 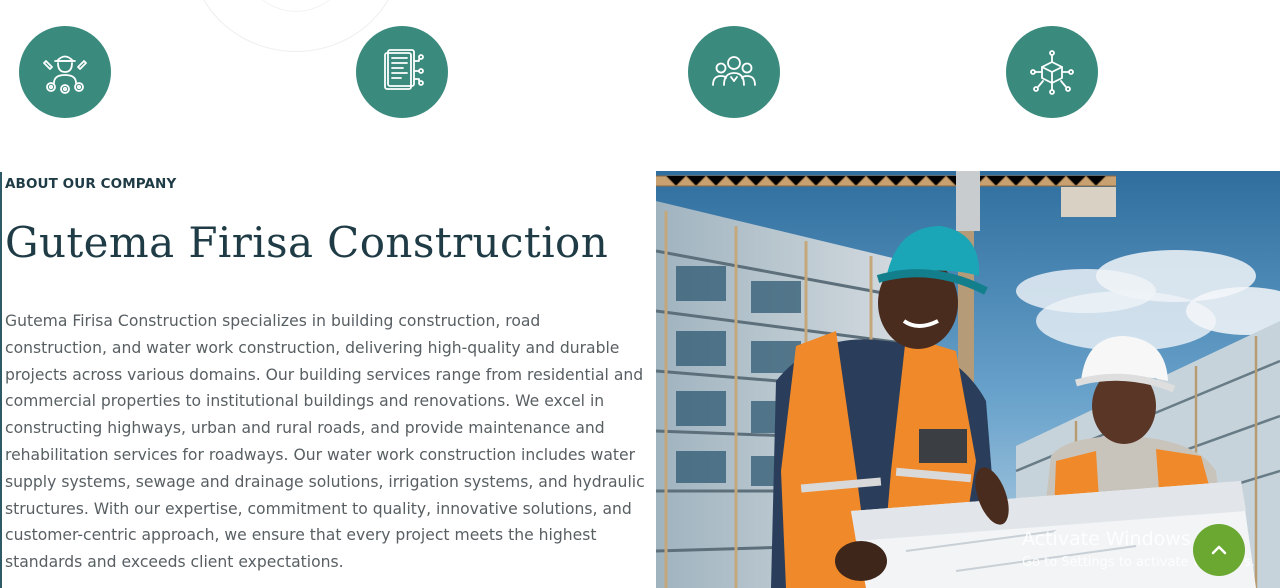 I want to click on chevron-up-icon, so click(x=1219, y=550).